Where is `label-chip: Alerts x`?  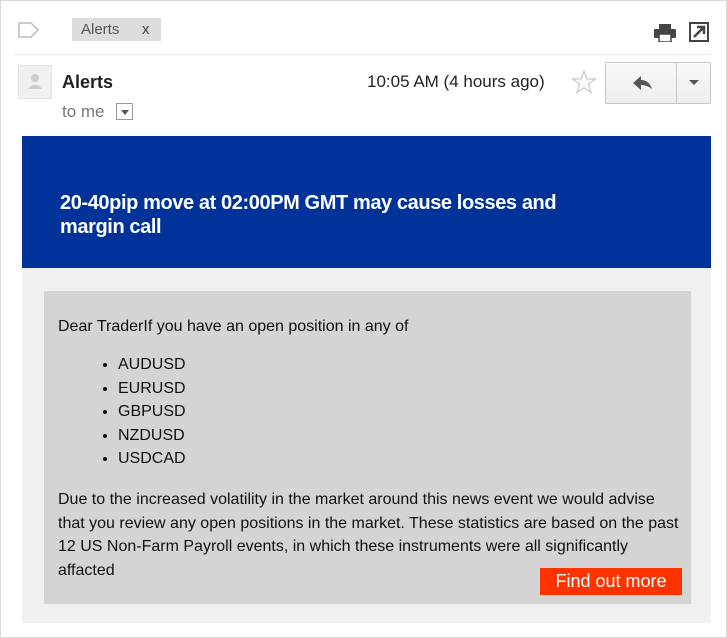
label-chip: Alerts x is located at coordinates (116, 29).